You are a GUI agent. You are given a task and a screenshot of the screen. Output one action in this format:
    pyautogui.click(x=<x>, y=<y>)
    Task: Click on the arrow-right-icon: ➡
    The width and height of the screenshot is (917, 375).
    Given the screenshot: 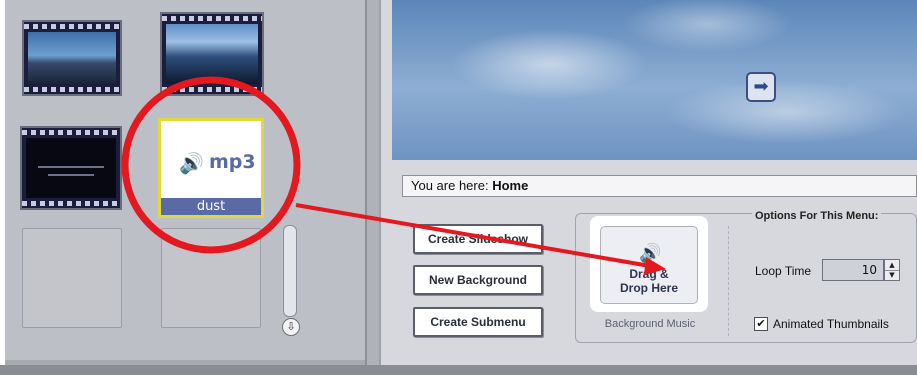 What is the action you would take?
    pyautogui.click(x=761, y=87)
    